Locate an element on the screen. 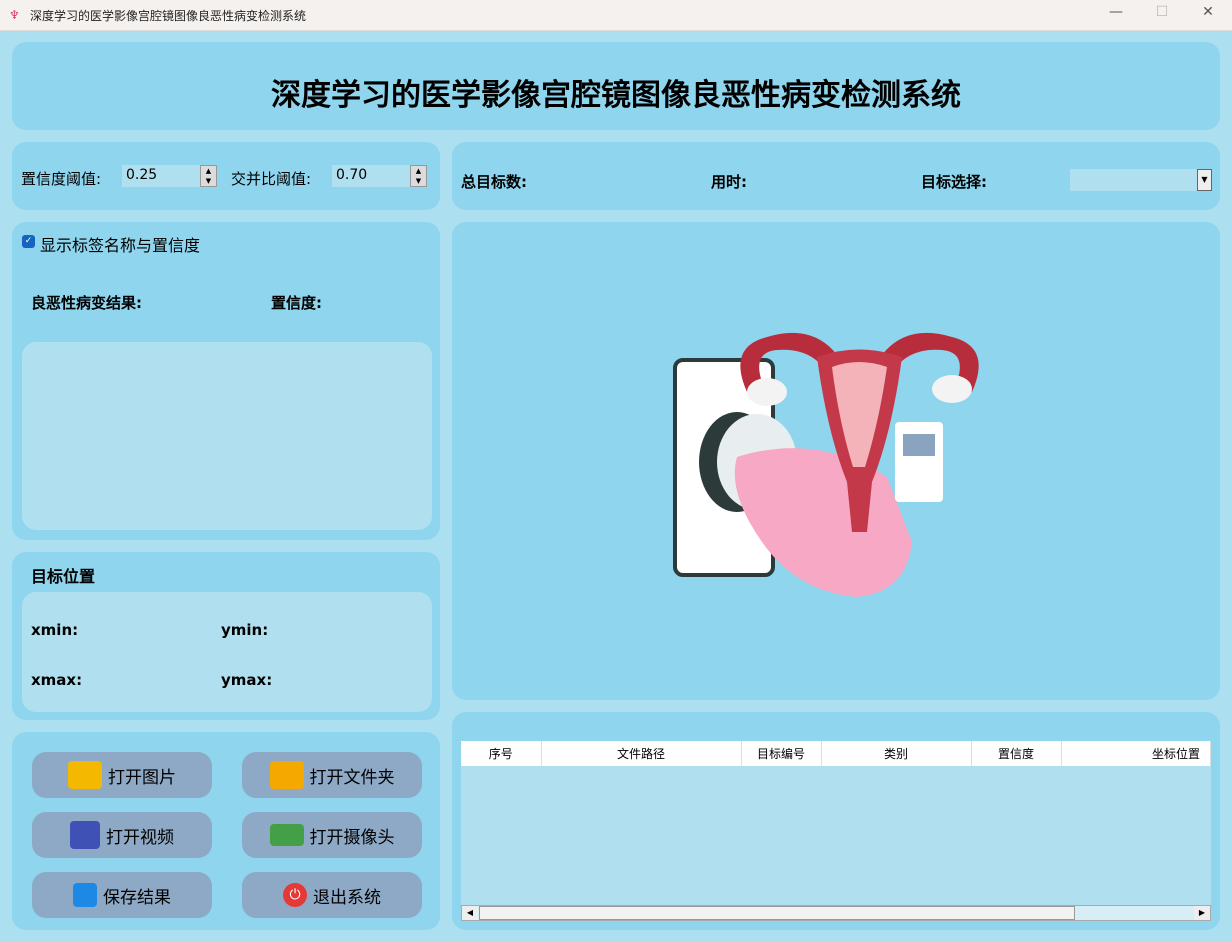  horizontal-scrollbar: ◀ ▶ is located at coordinates (836, 913).